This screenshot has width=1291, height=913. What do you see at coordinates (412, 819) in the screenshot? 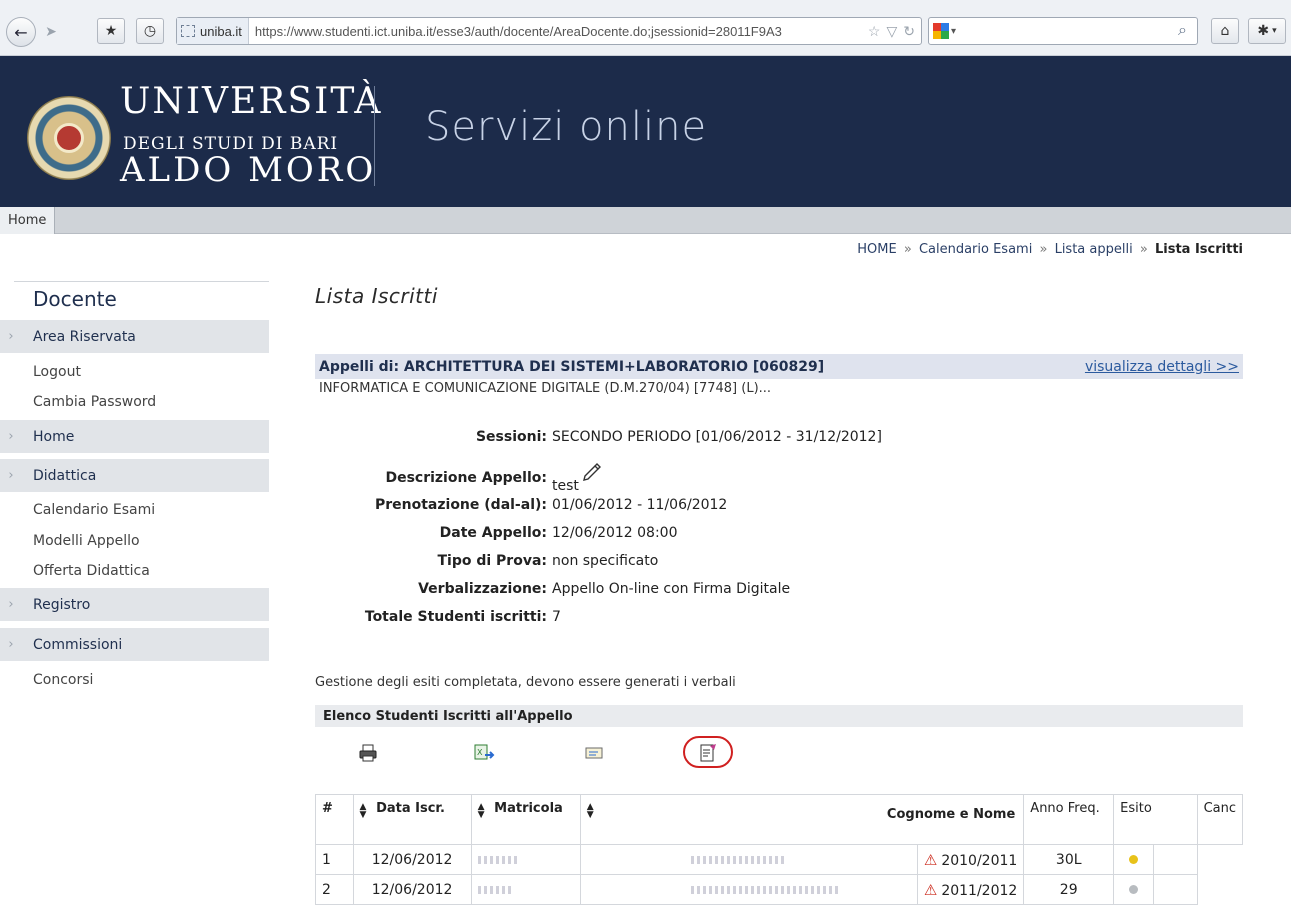
I see `col-header-data-iscr: ▲ ▼ Data Iscr.` at bounding box center [412, 819].